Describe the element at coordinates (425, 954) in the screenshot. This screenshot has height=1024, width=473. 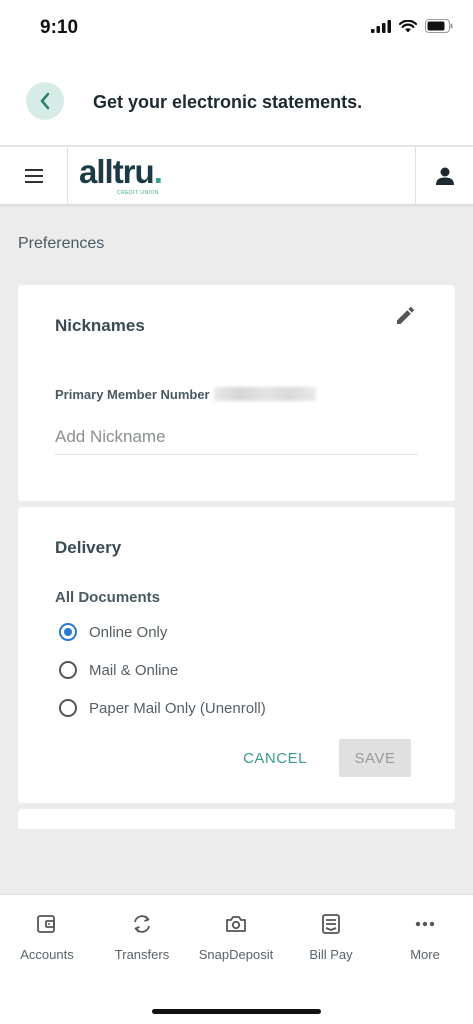
I see `nav-label: More` at that location.